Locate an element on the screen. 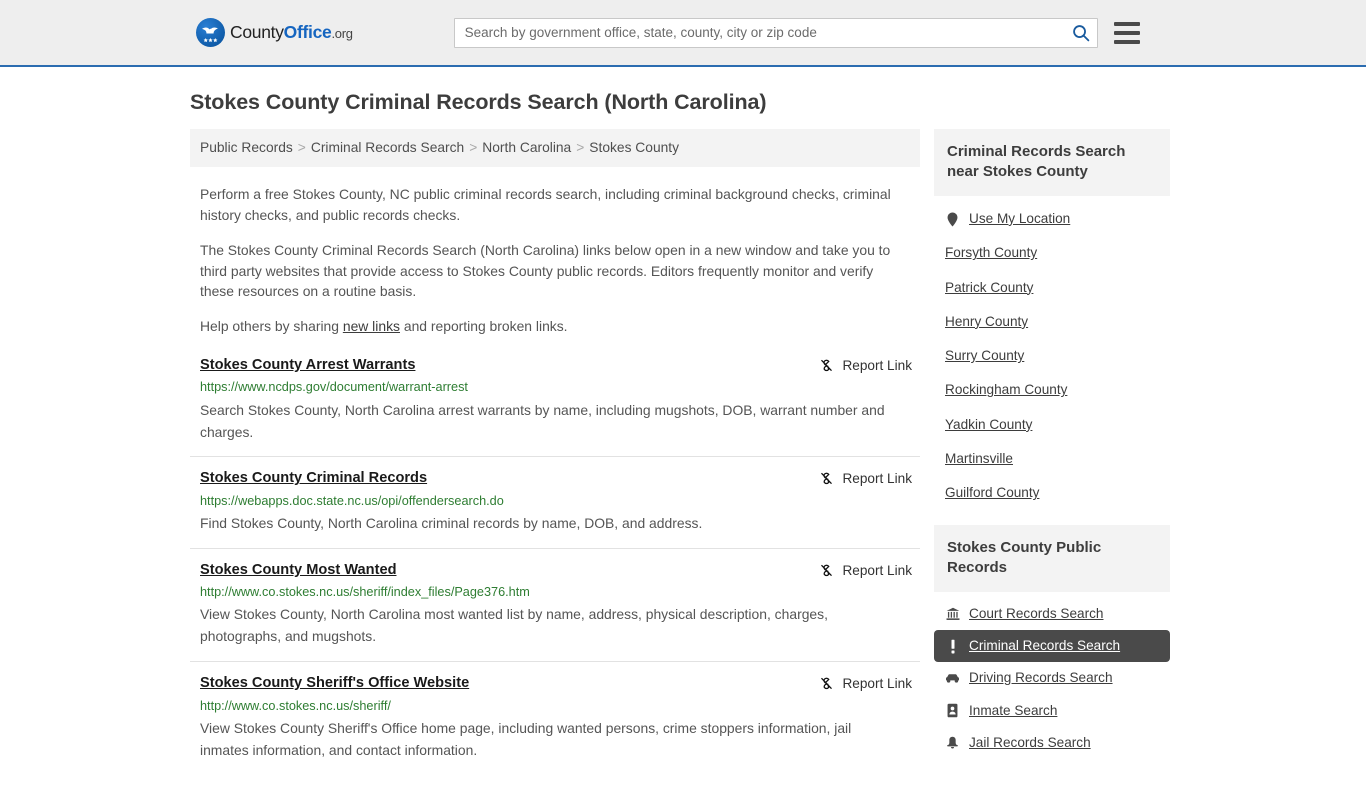  eagle-shield-icon is located at coordinates (210, 32).